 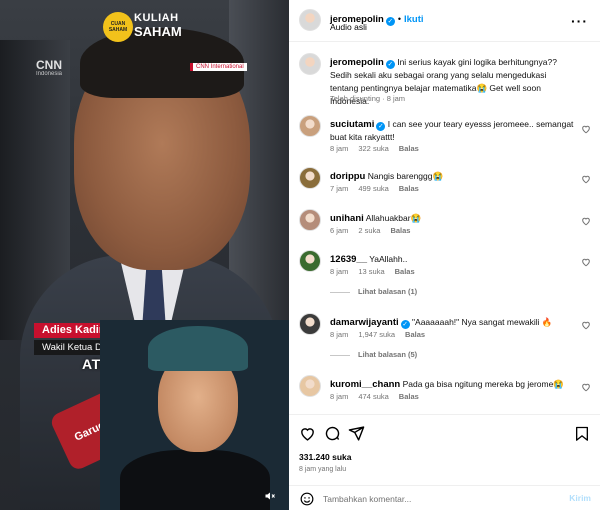 I want to click on send-comment-button: Kirim, so click(x=580, y=498).